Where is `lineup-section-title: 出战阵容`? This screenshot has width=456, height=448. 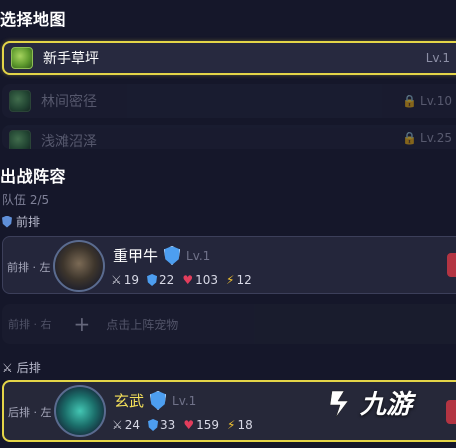
lineup-section-title: 出战阵容 is located at coordinates (33, 176).